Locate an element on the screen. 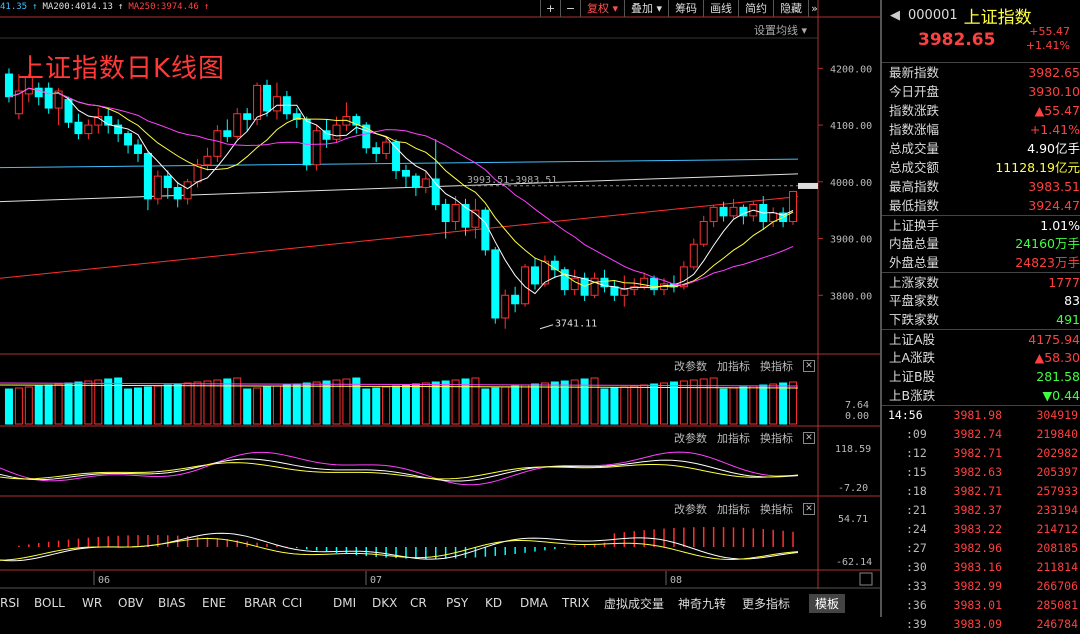 The width and height of the screenshot is (1080, 634). tick-row: :30 3983.16 211814 is located at coordinates (981, 567).